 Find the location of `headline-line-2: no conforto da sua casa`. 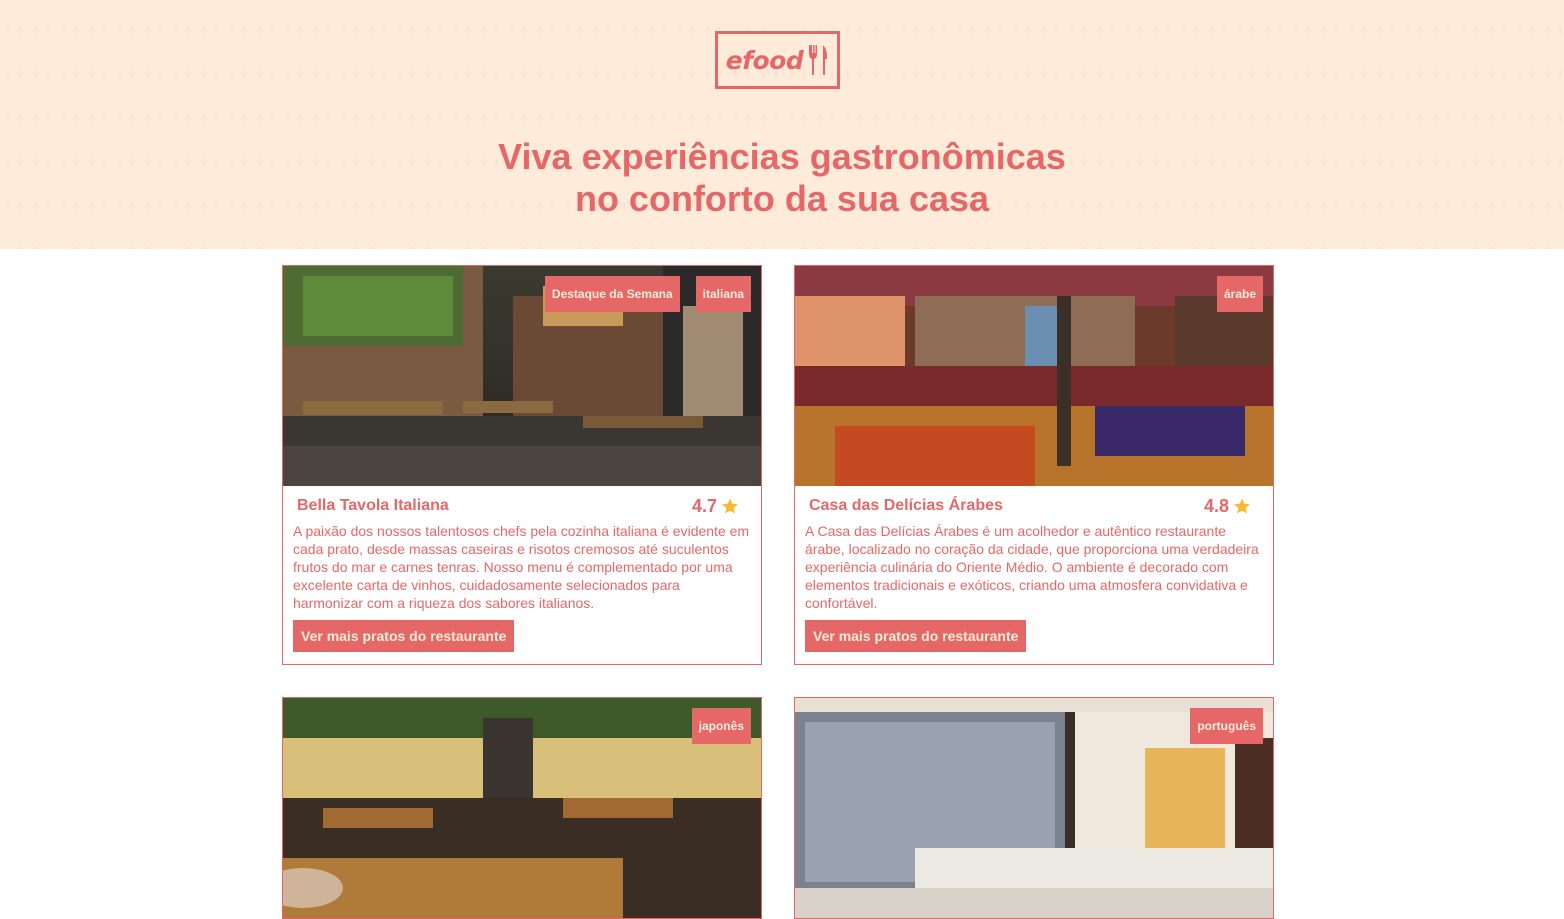

headline-line-2: no conforto da sua casa is located at coordinates (782, 198).